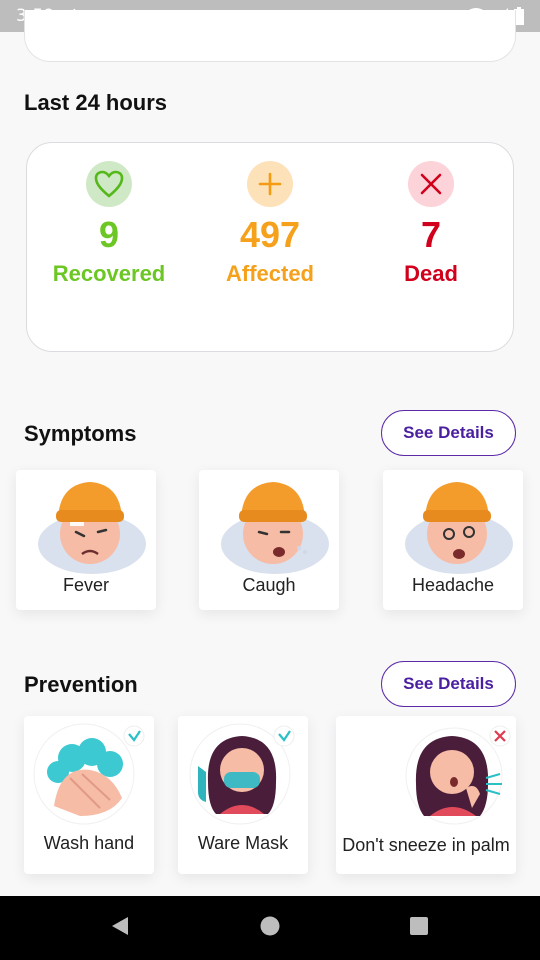 The height and width of the screenshot is (960, 540). I want to click on symptom-tile-caugh: Caugh, so click(269, 540).